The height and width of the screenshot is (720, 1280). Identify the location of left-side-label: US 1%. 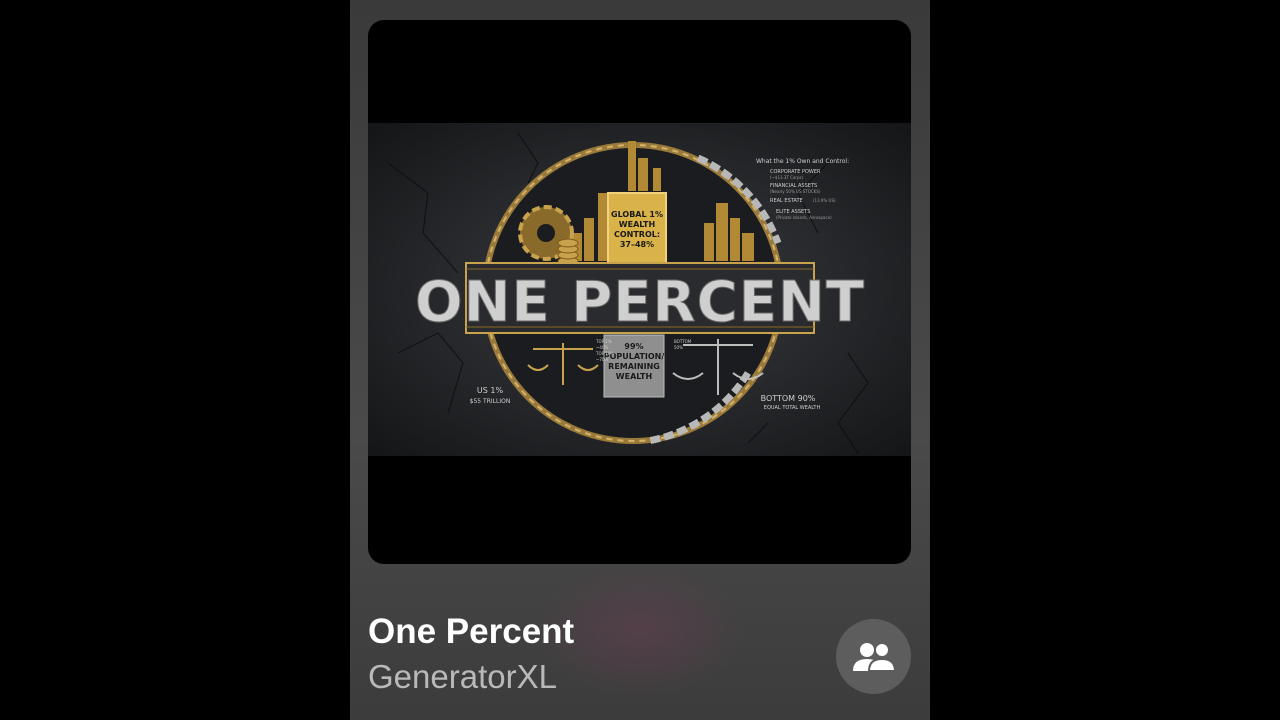
(490, 390).